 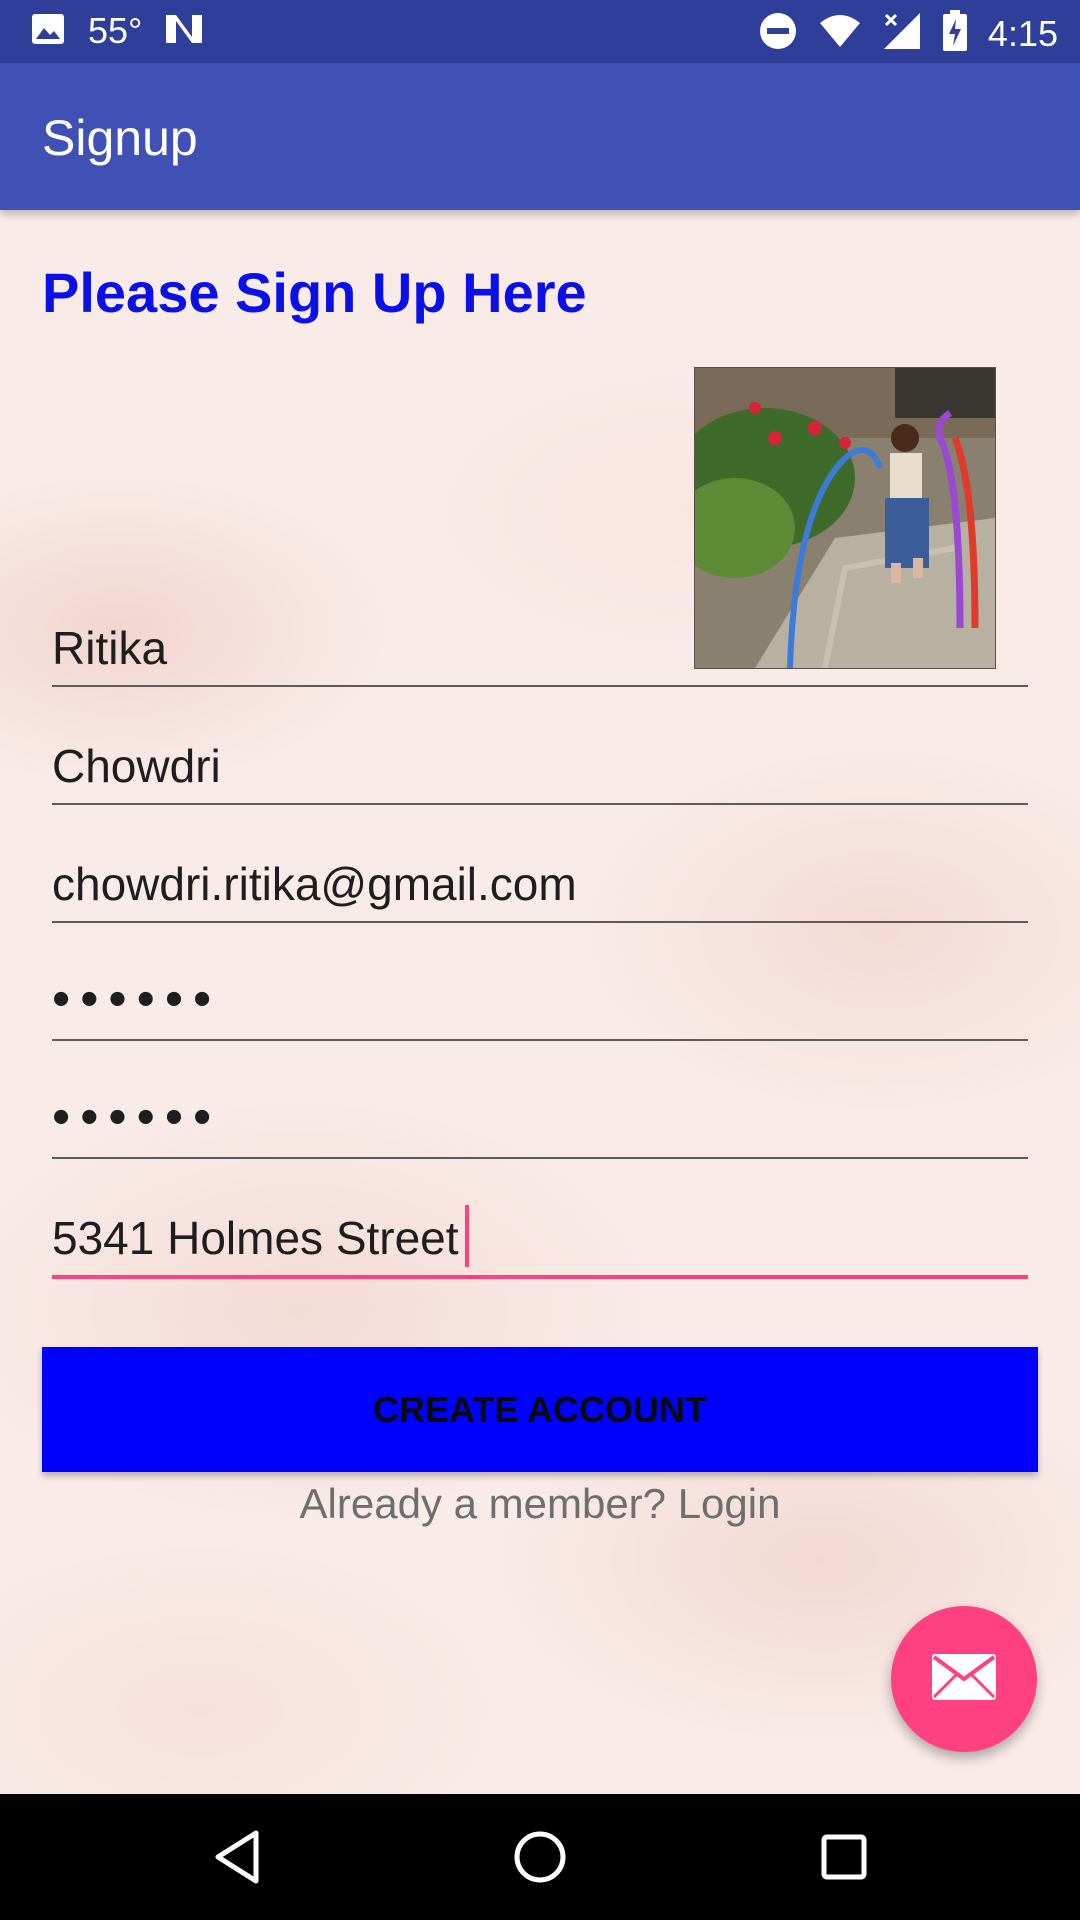 I want to click on create-account-button: CREATE ACCOUNT, so click(x=540, y=1409).